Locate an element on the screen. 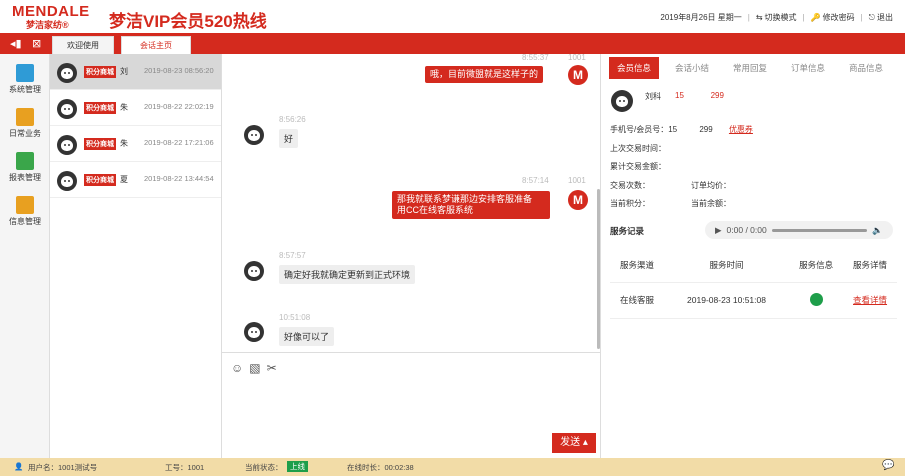 The height and width of the screenshot is (476, 905). contact-name: 夏 is located at coordinates (124, 179).